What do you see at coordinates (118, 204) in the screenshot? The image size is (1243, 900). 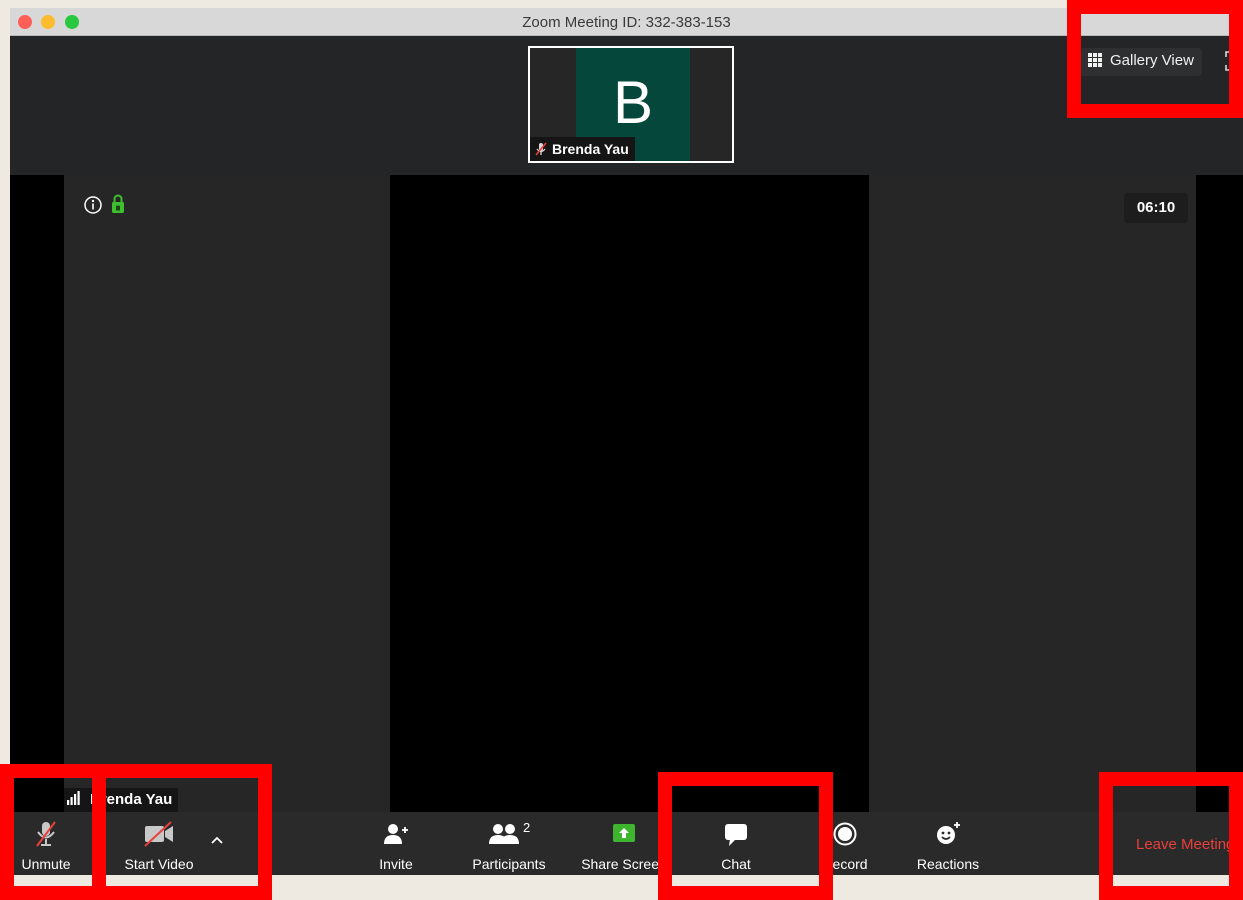 I see `encryption-lock-icon` at bounding box center [118, 204].